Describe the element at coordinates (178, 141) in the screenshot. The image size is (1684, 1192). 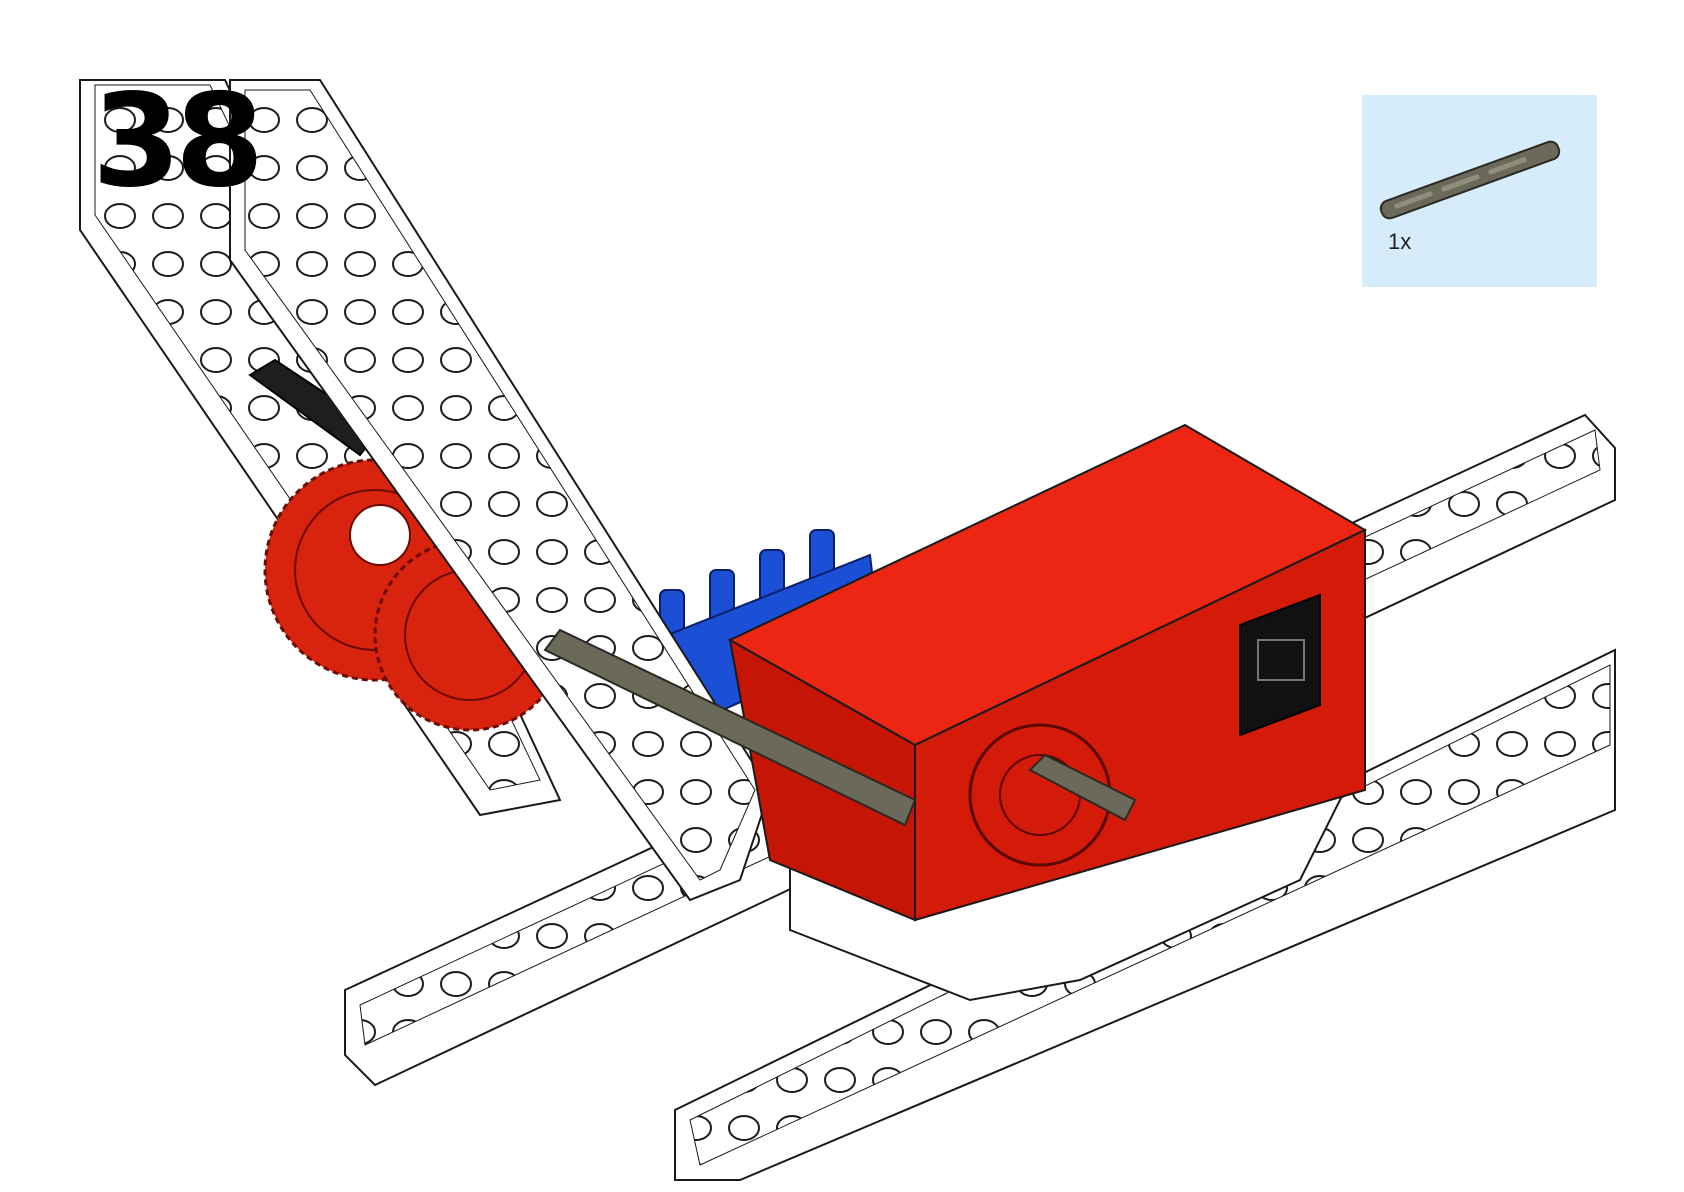
I see `step-number: 38` at that location.